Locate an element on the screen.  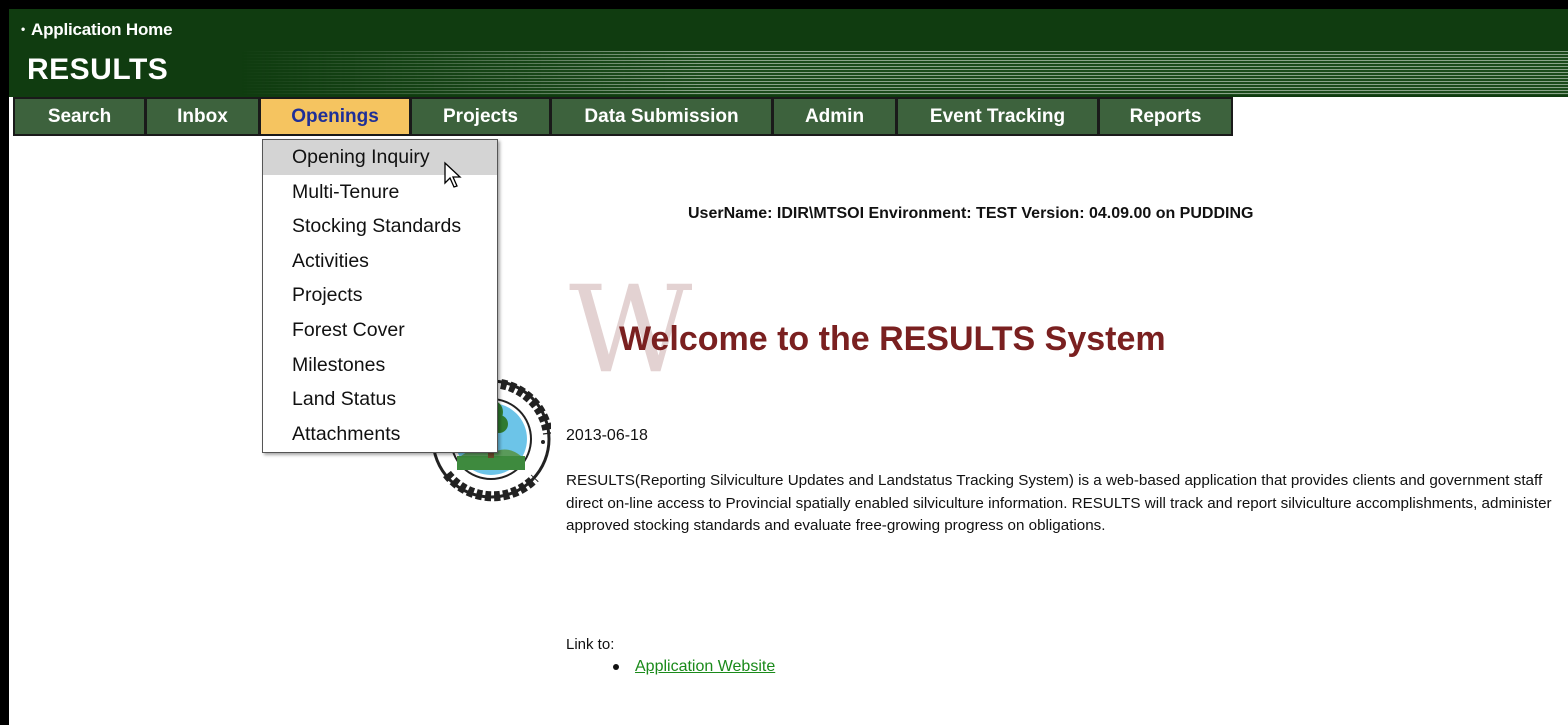
tab-admin: Admin is located at coordinates (834, 116).